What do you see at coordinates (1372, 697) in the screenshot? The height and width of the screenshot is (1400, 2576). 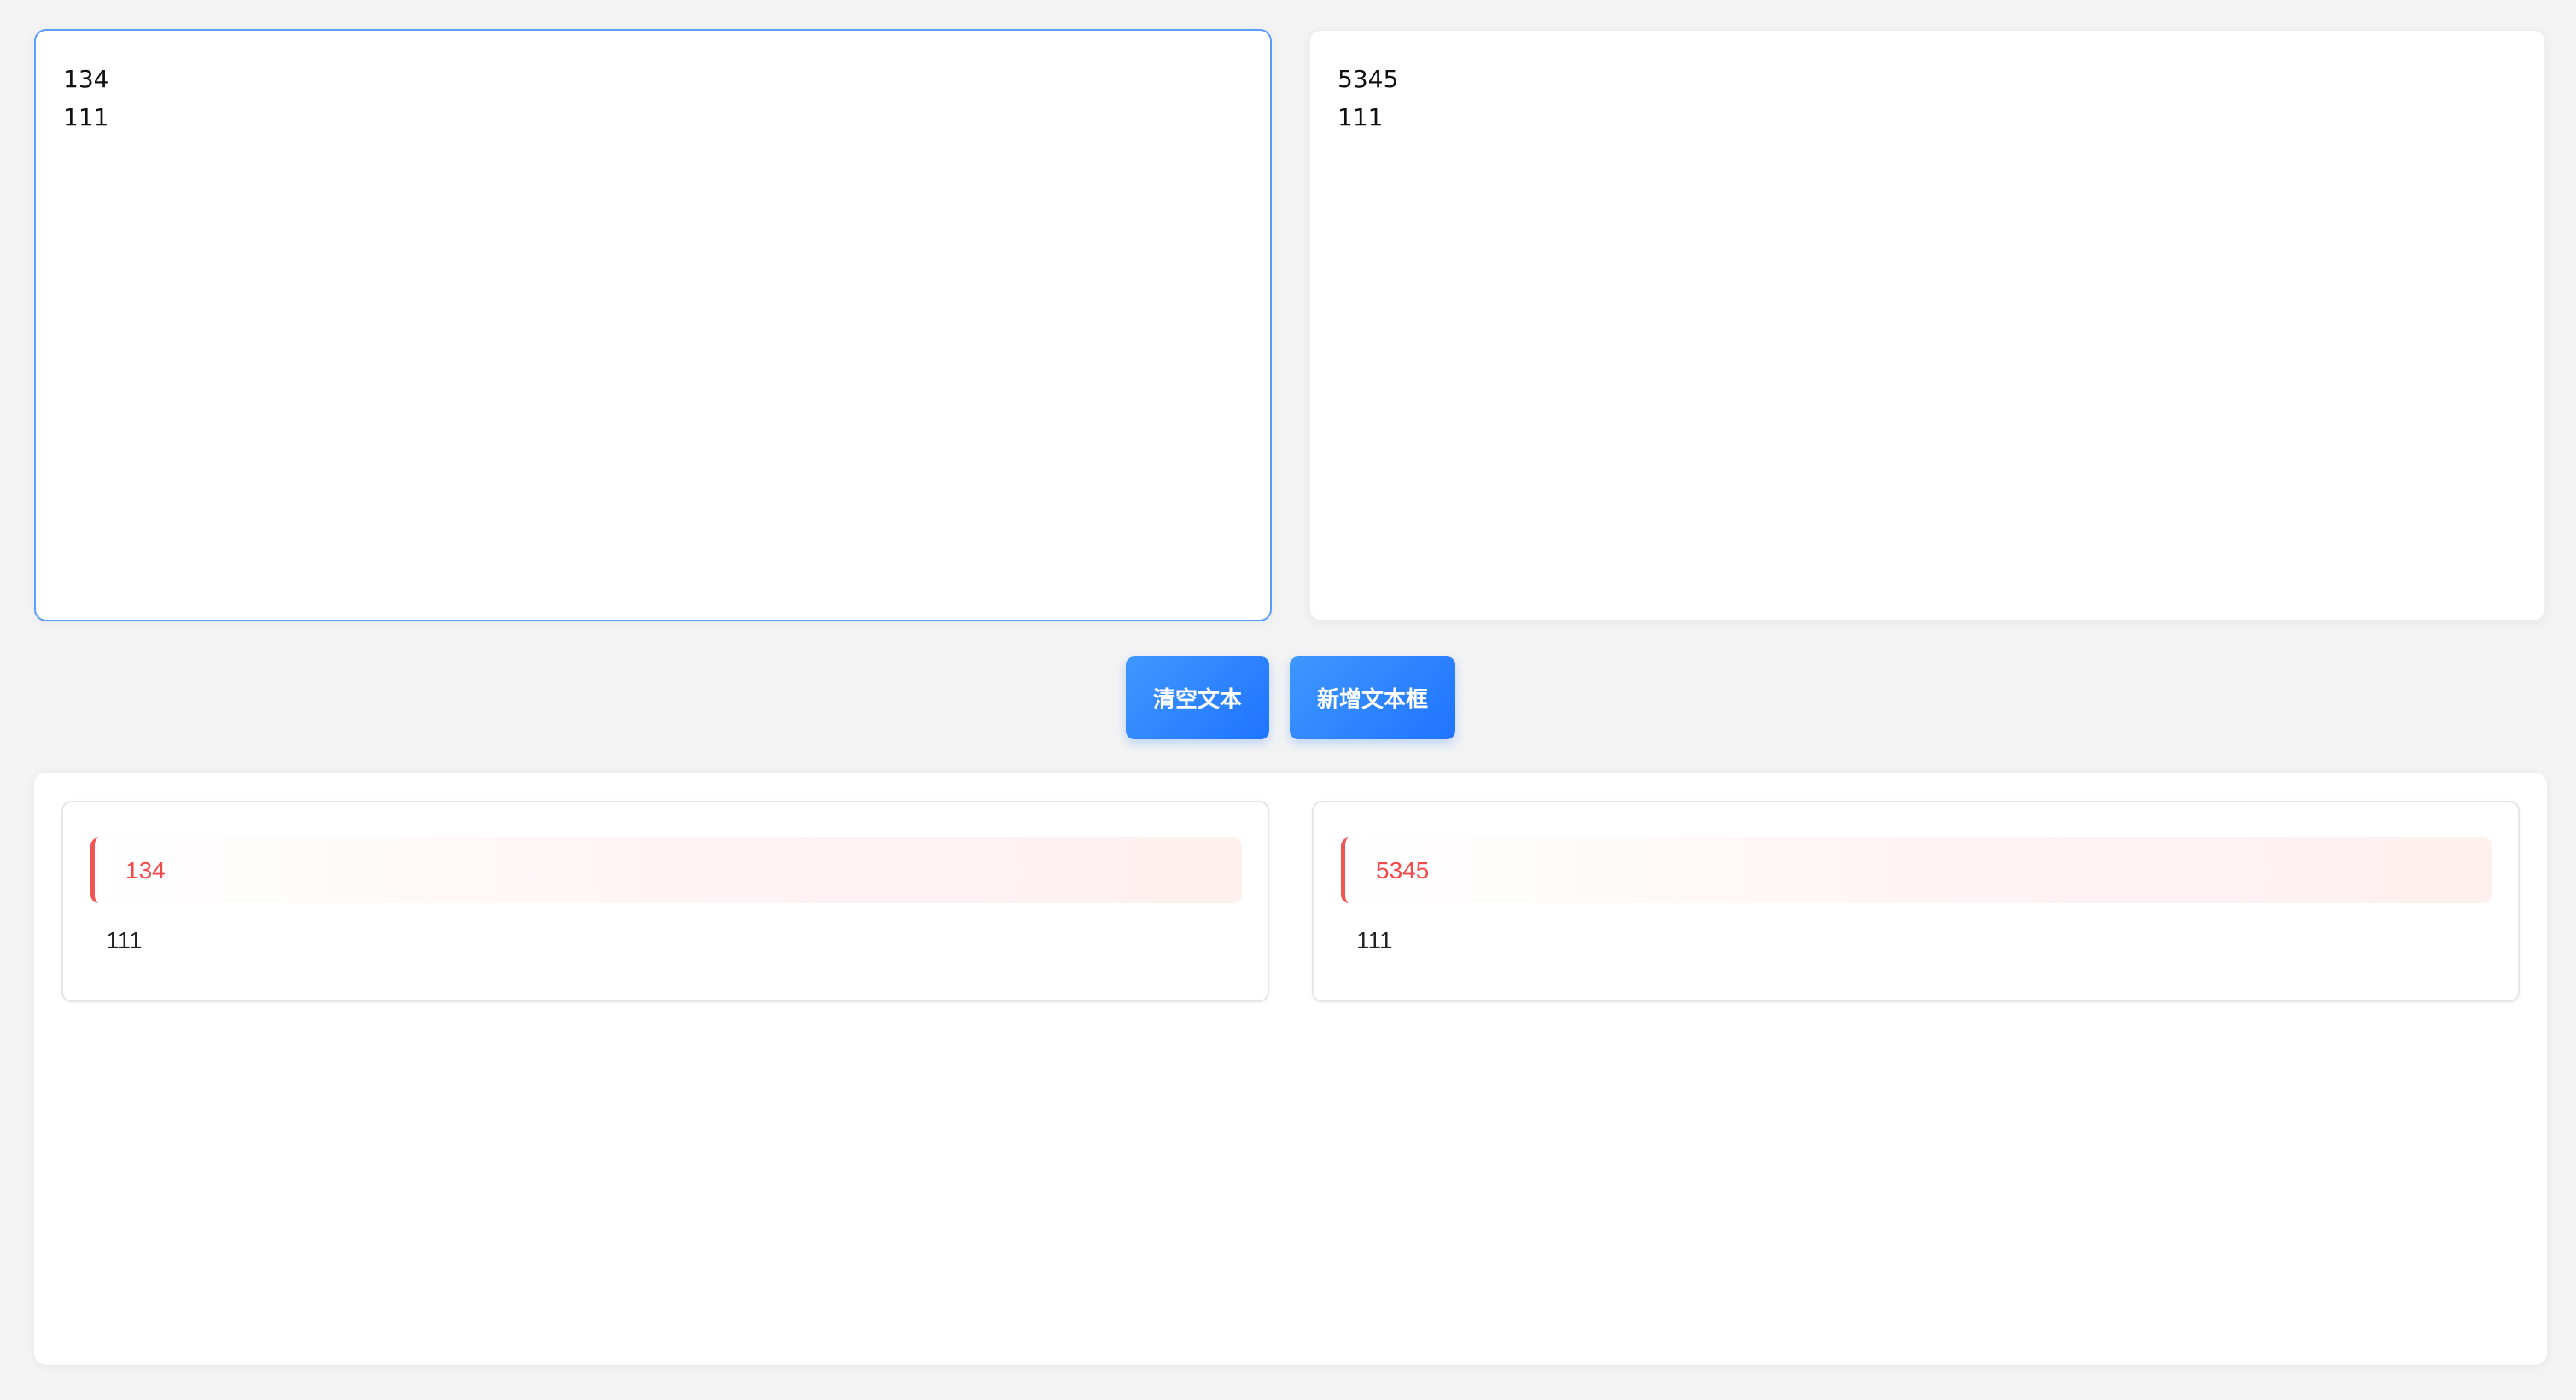 I see `add-textbox-button: 新增文本框` at bounding box center [1372, 697].